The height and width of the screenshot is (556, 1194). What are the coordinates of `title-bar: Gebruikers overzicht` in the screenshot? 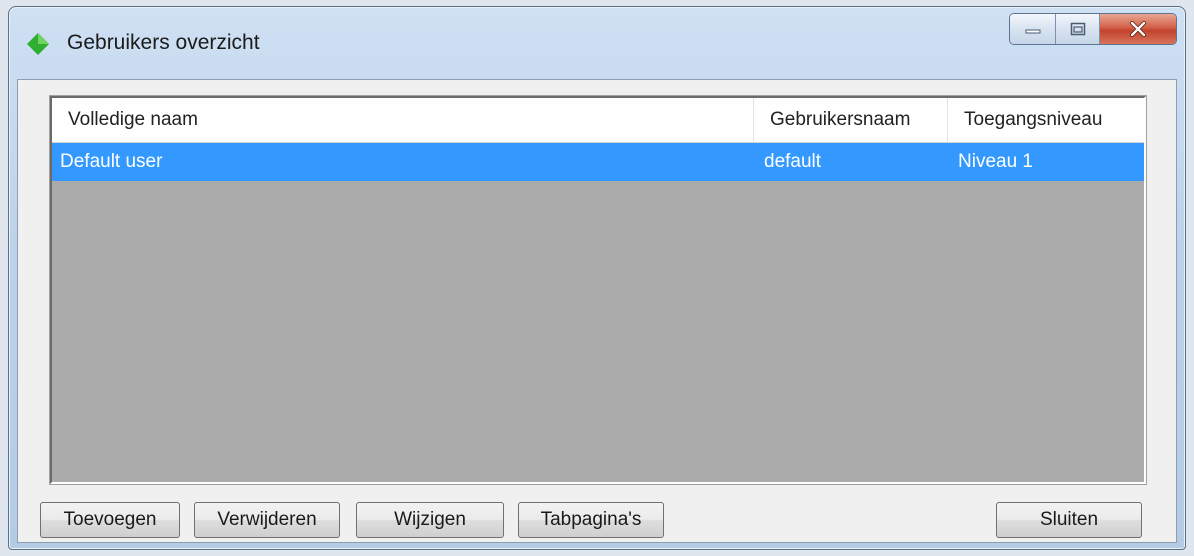 It's located at (597, 42).